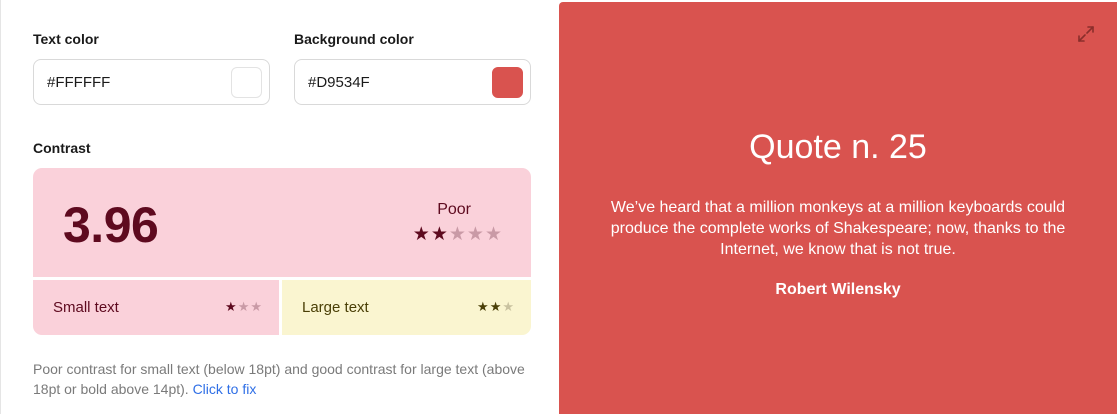 The height and width of the screenshot is (414, 1118). I want to click on quote-author: Robert Wilensky, so click(838, 289).